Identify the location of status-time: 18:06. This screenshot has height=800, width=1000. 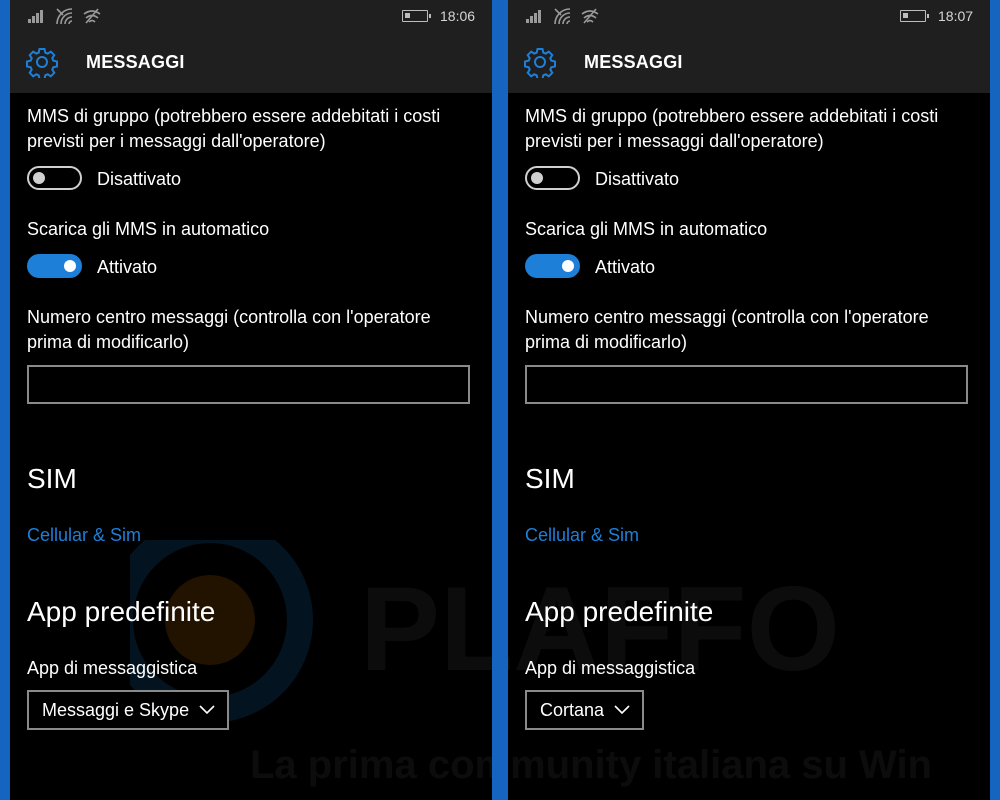
(458, 16).